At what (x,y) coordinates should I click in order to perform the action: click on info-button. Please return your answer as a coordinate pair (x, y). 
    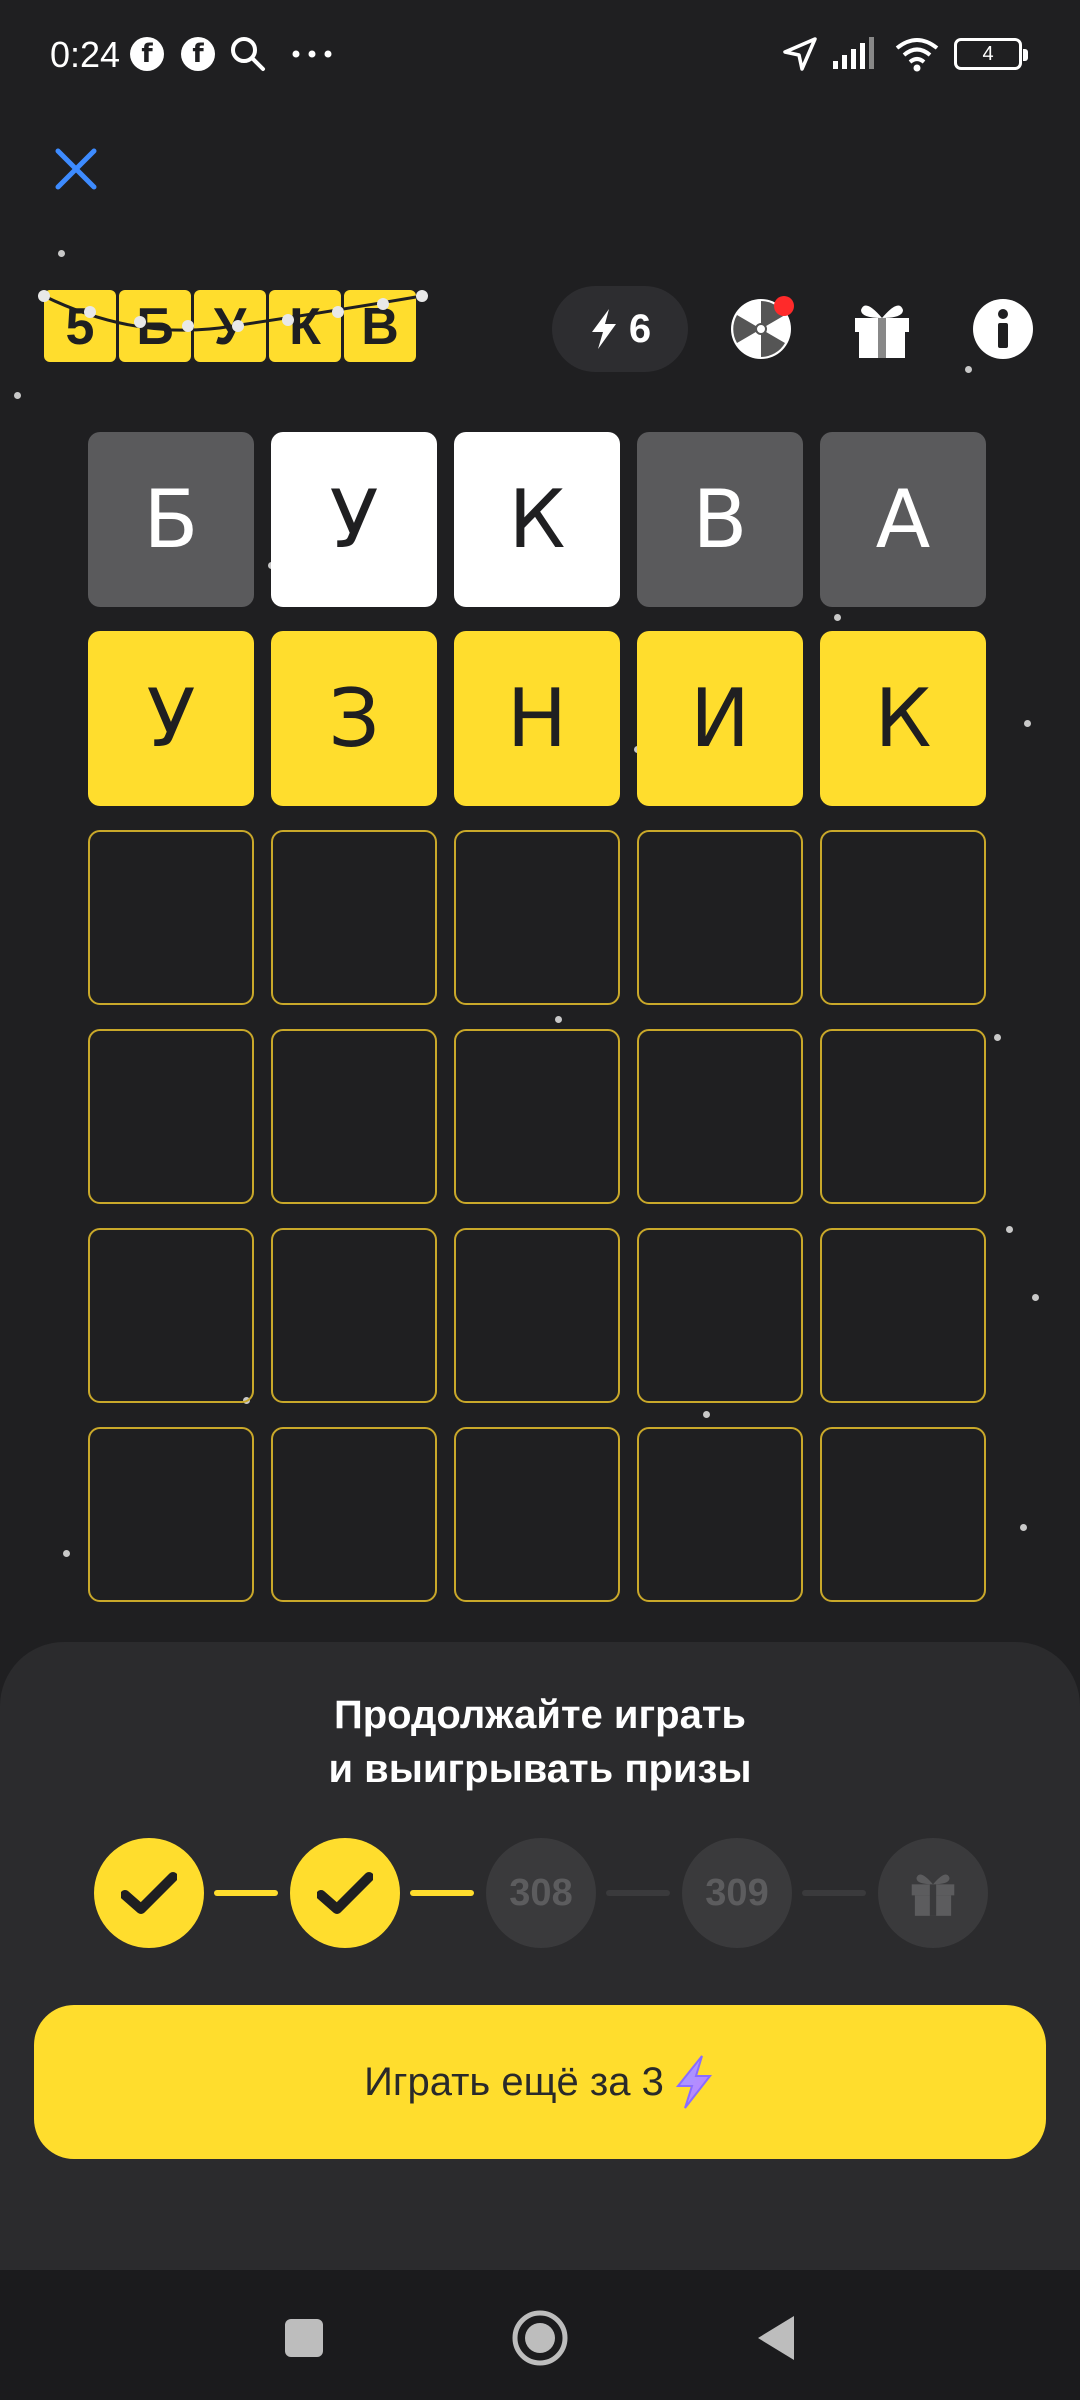
    Looking at the image, I should click on (1003, 329).